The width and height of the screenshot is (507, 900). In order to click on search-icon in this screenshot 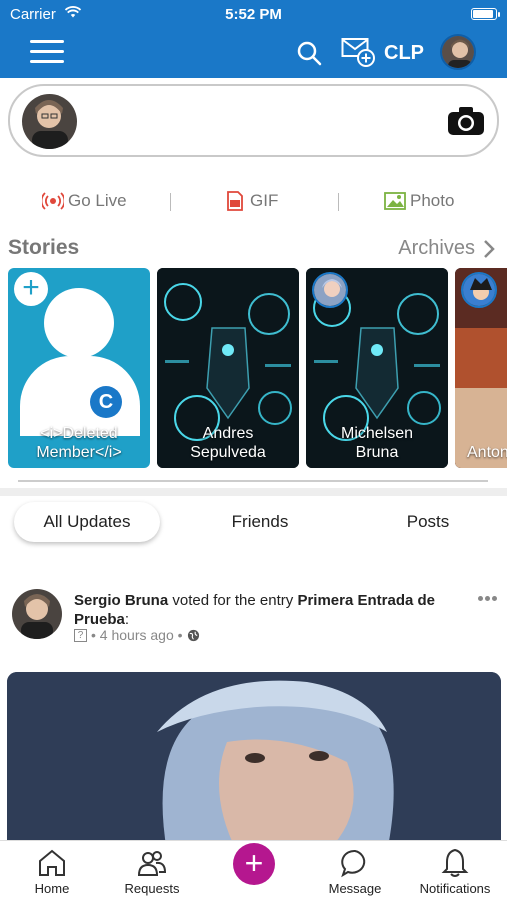, I will do `click(309, 53)`.